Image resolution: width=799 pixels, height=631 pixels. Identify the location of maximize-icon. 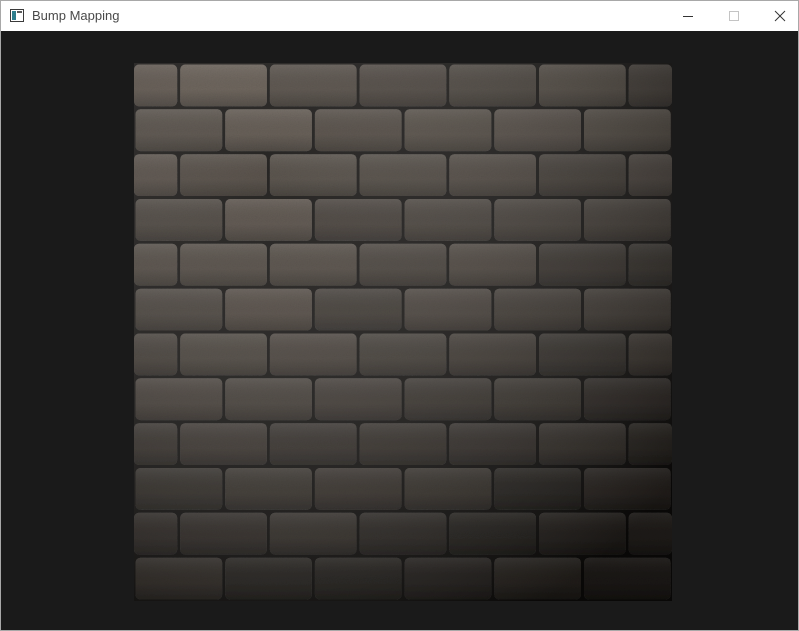
(734, 16).